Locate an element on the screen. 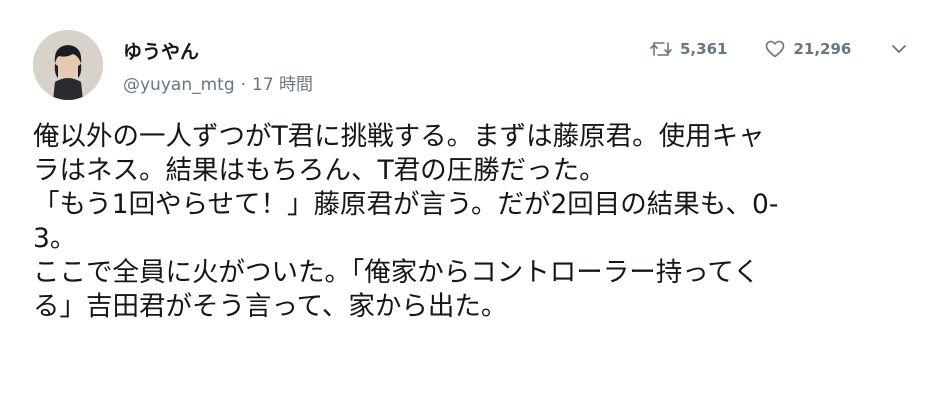 The height and width of the screenshot is (407, 938). retweet-count: 5,361 is located at coordinates (704, 49).